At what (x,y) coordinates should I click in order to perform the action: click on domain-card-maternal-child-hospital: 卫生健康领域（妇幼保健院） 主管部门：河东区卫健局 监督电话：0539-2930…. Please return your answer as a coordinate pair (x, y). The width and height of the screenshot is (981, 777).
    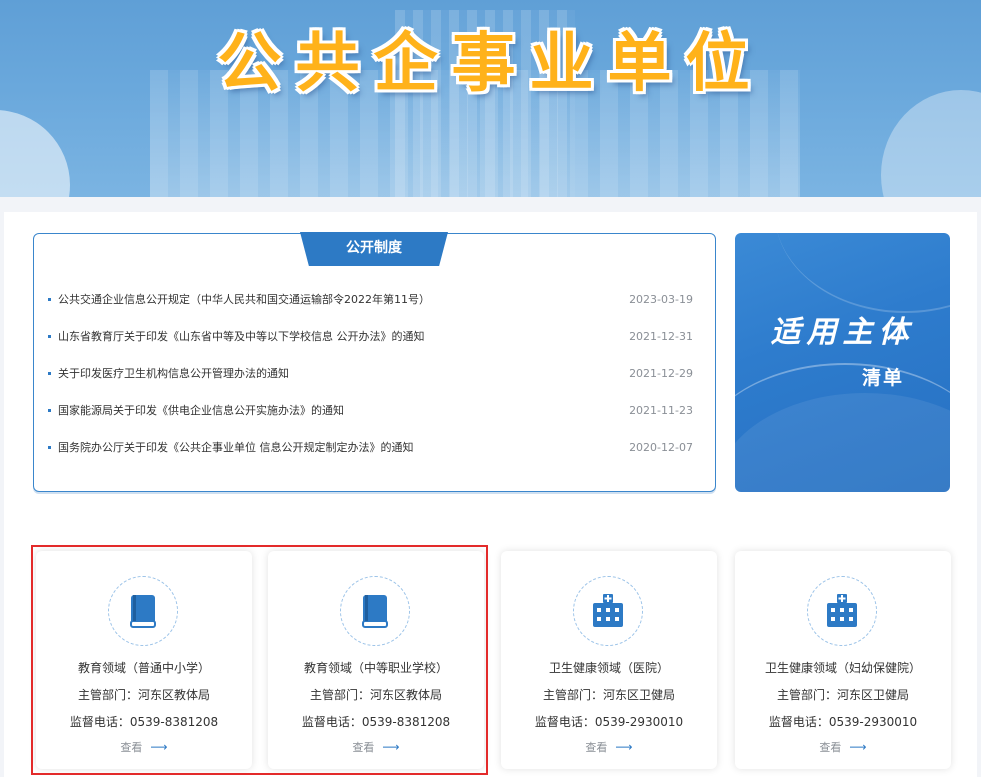
    Looking at the image, I should click on (843, 660).